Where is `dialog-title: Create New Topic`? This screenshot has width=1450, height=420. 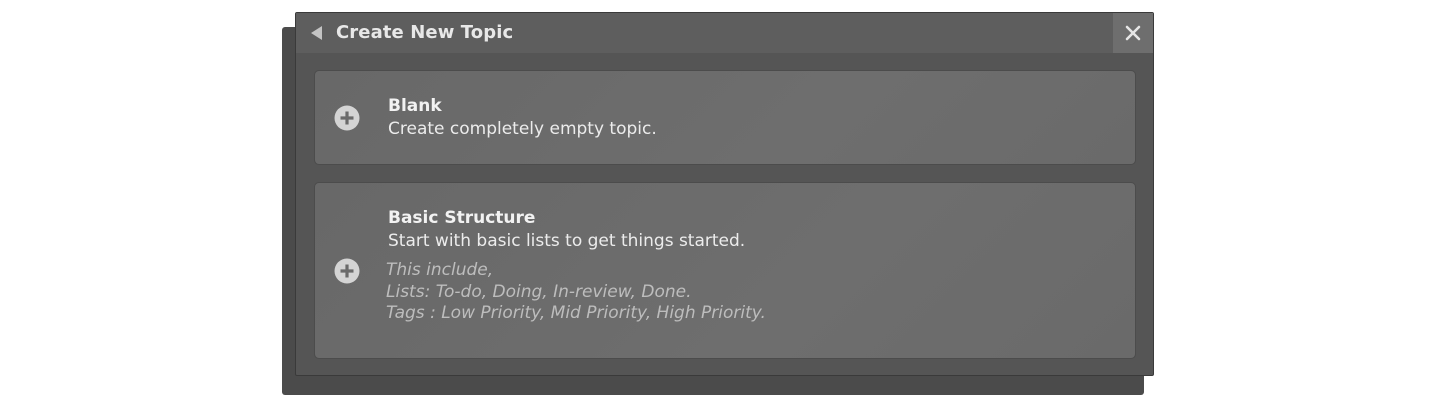 dialog-title: Create New Topic is located at coordinates (425, 32).